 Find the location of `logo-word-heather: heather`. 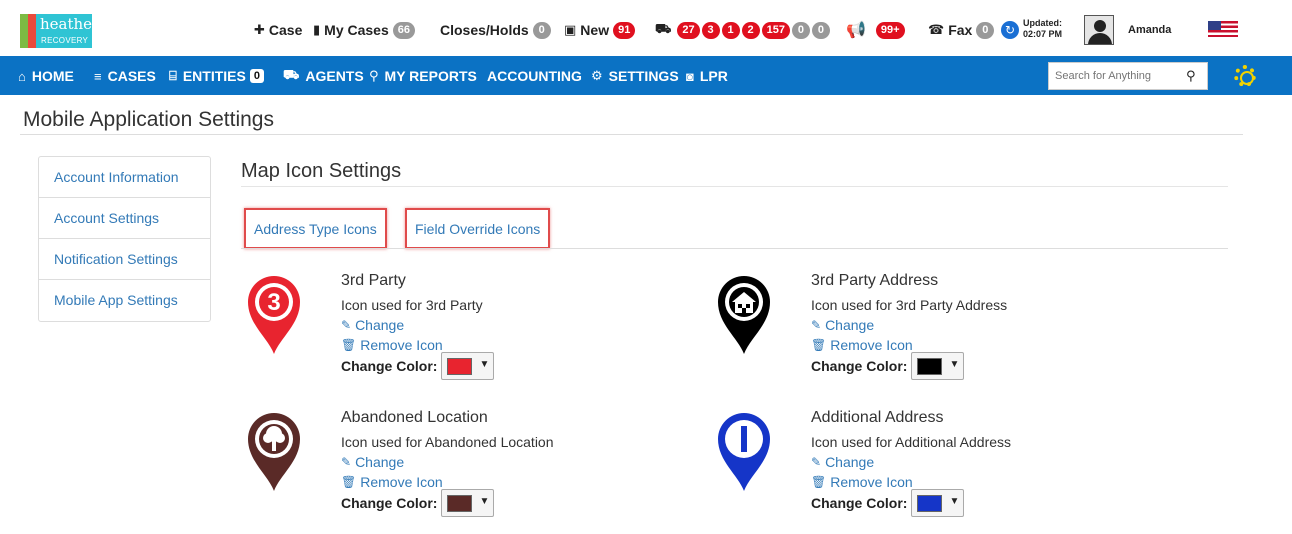

logo-word-heather: heather is located at coordinates (70, 24).